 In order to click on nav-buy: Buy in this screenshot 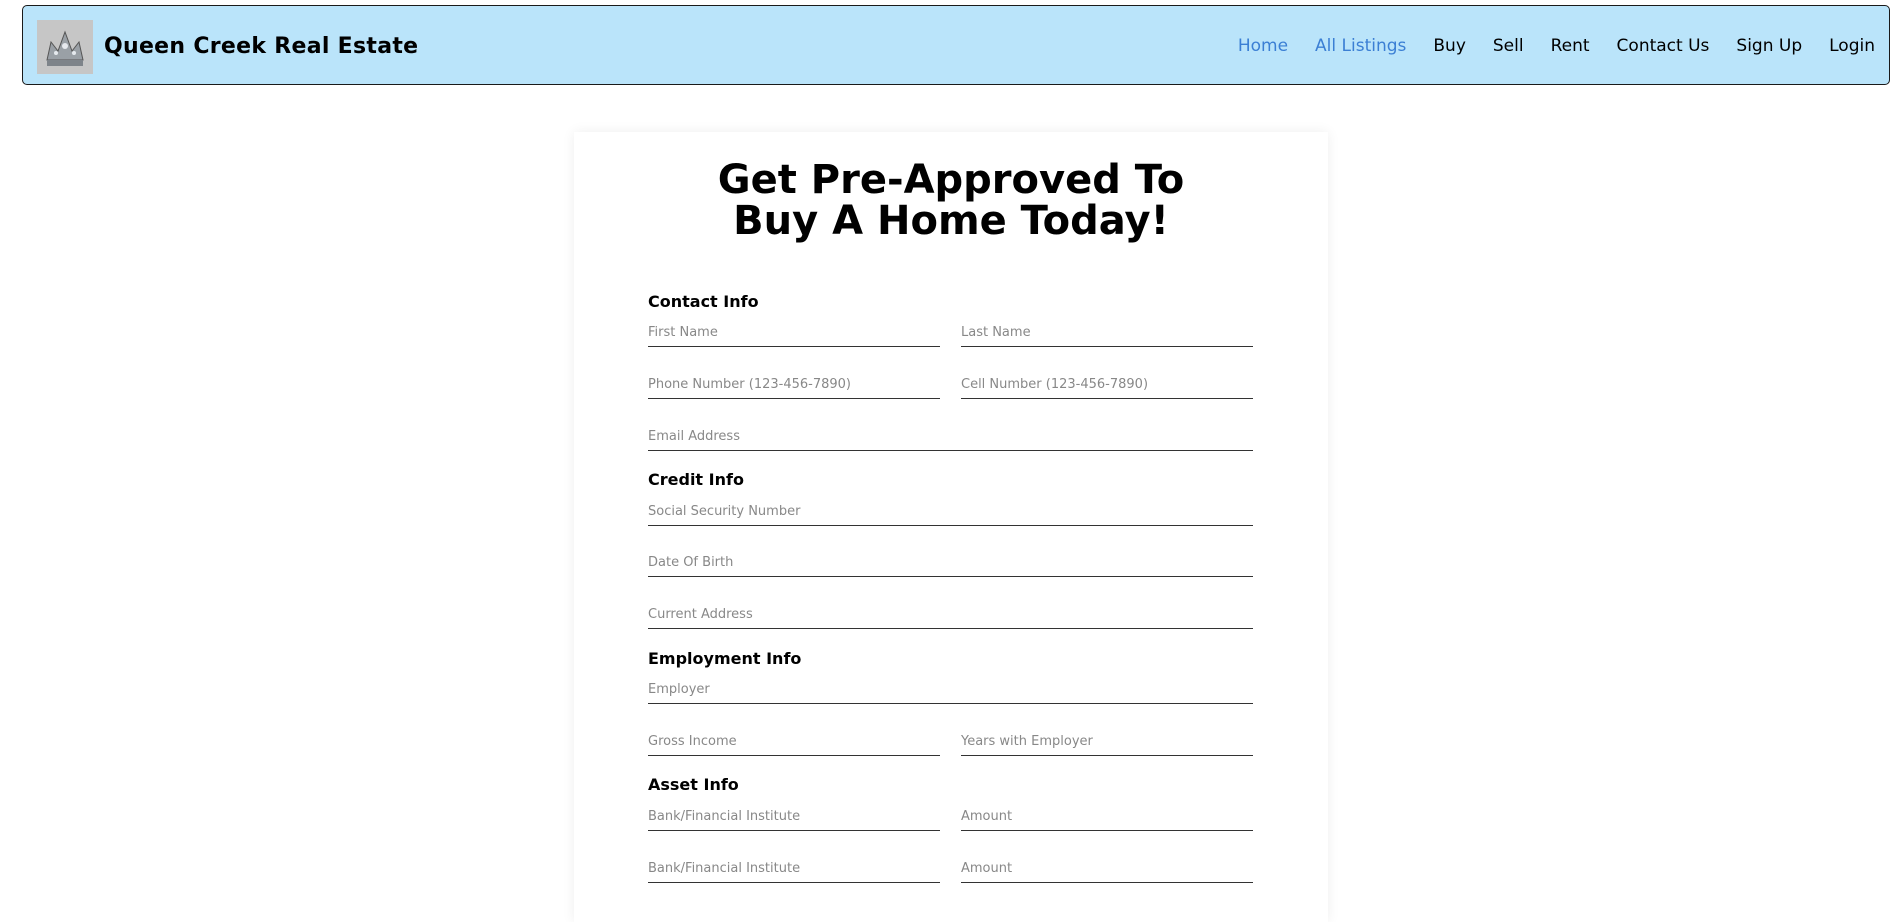, I will do `click(1449, 46)`.